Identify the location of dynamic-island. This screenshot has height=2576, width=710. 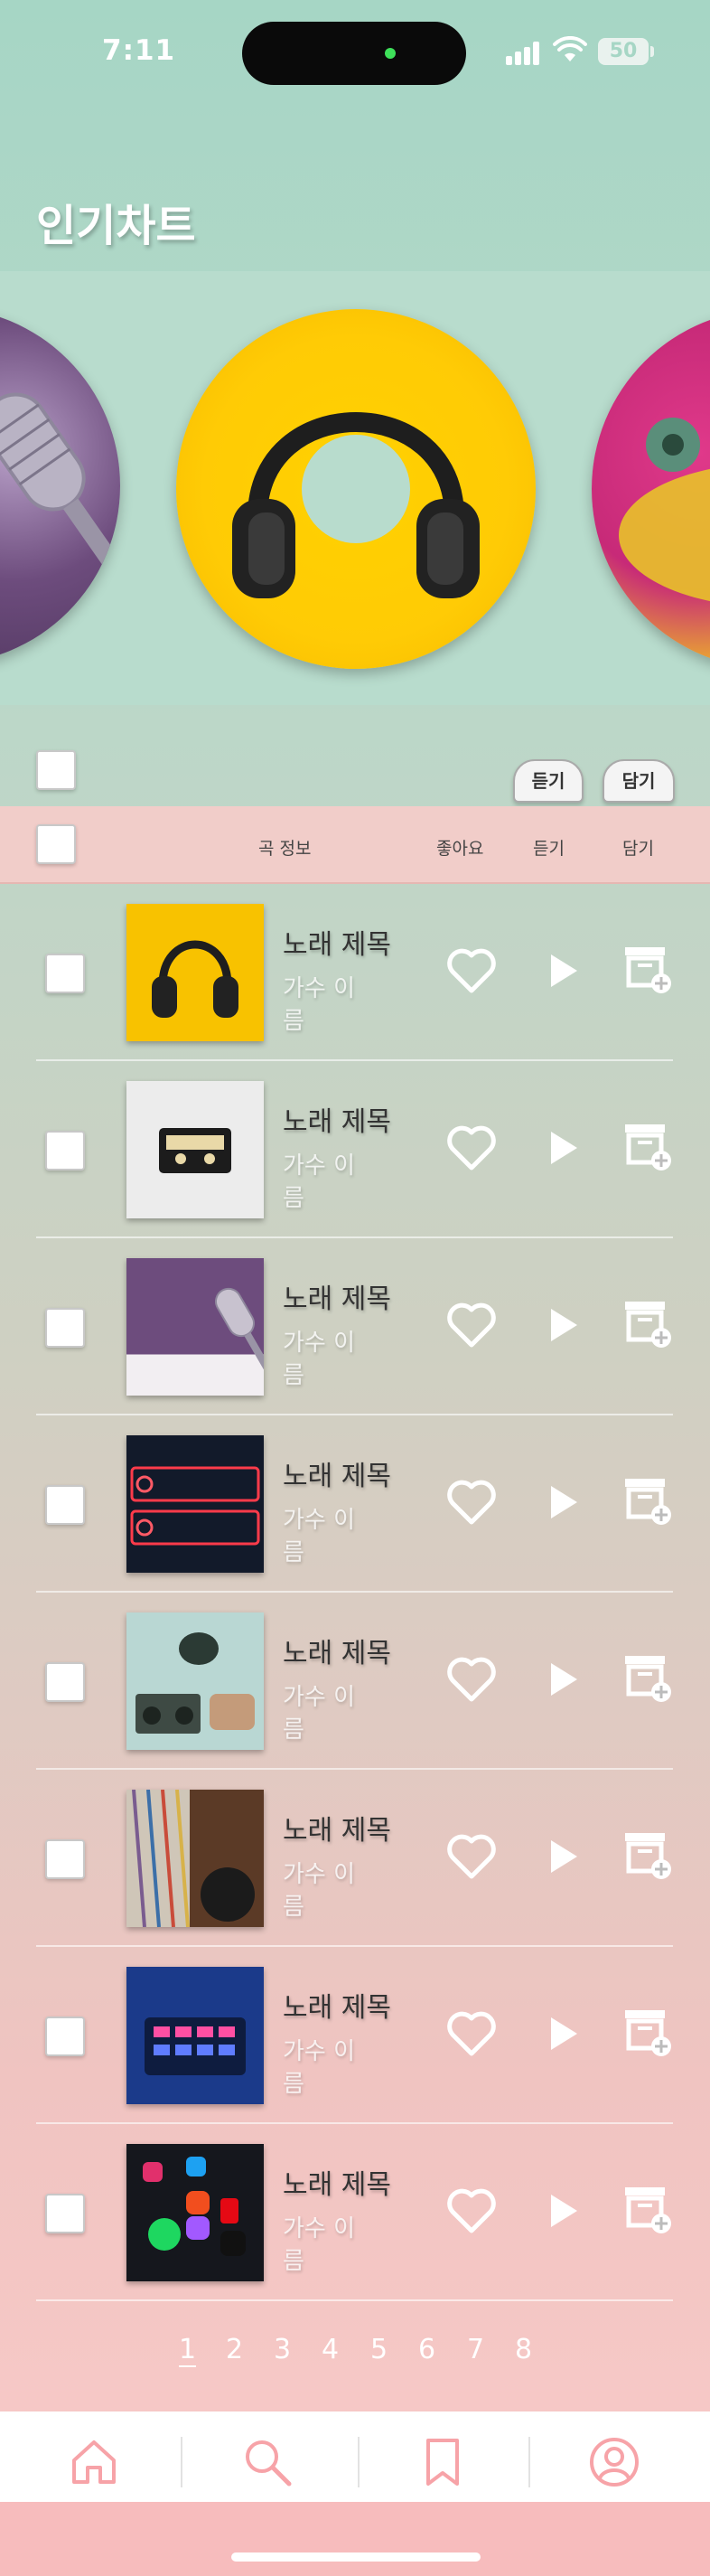
(354, 53).